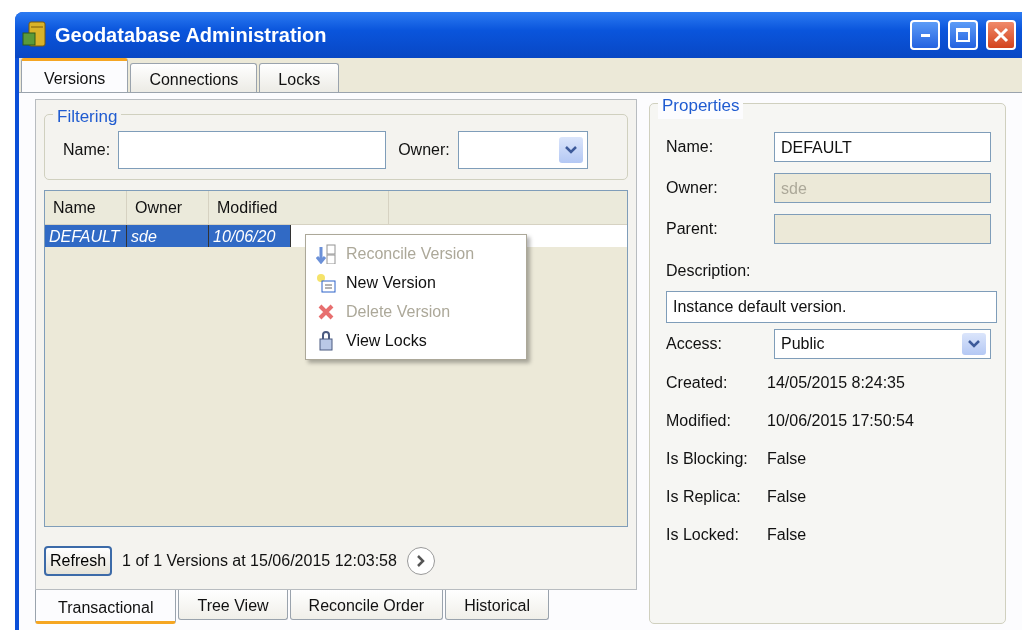  What do you see at coordinates (707, 459) in the screenshot?
I see `field-label: Is Blocking:` at bounding box center [707, 459].